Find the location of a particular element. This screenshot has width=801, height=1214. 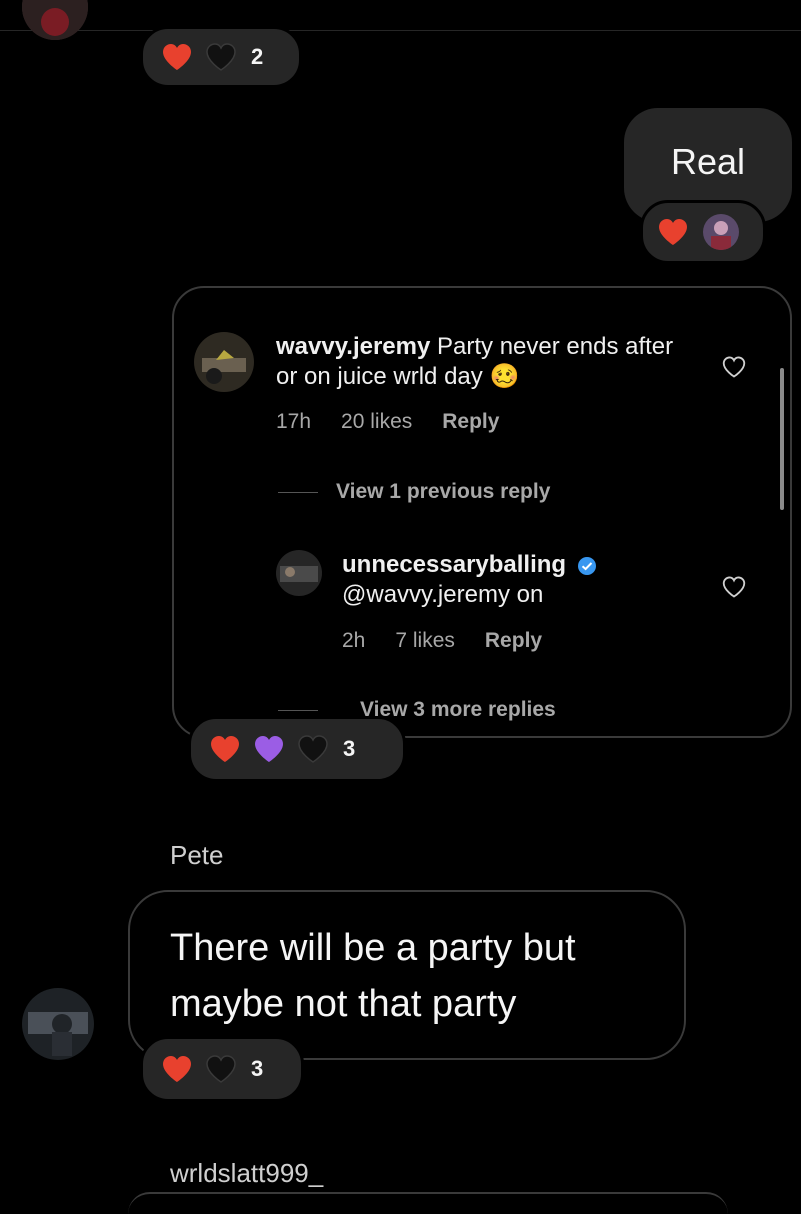

reply-body: unnecessaryballing @wavvy.jeremy on is located at coordinates (512, 580).